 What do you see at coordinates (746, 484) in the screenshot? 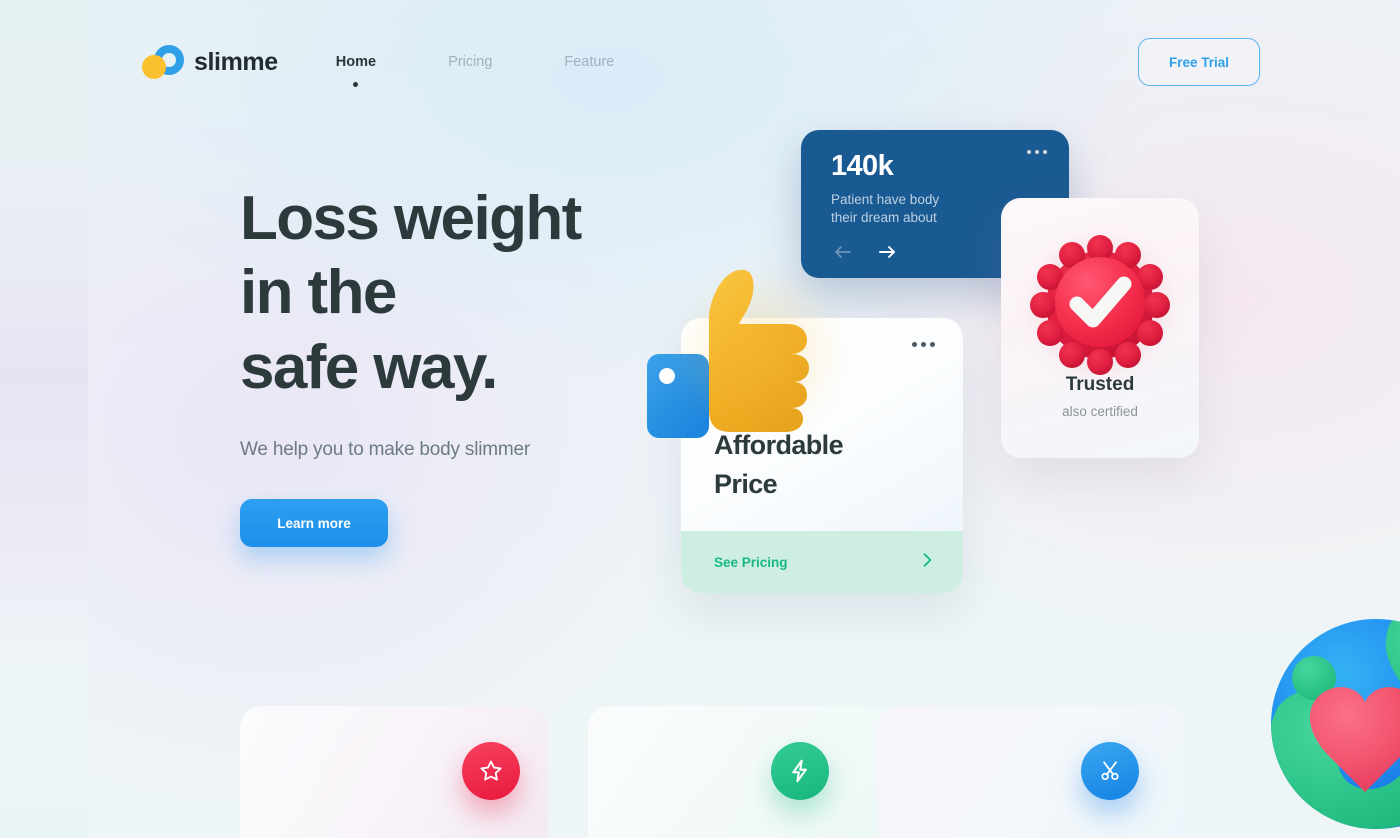
I see `price-title-line-2: Price` at bounding box center [746, 484].